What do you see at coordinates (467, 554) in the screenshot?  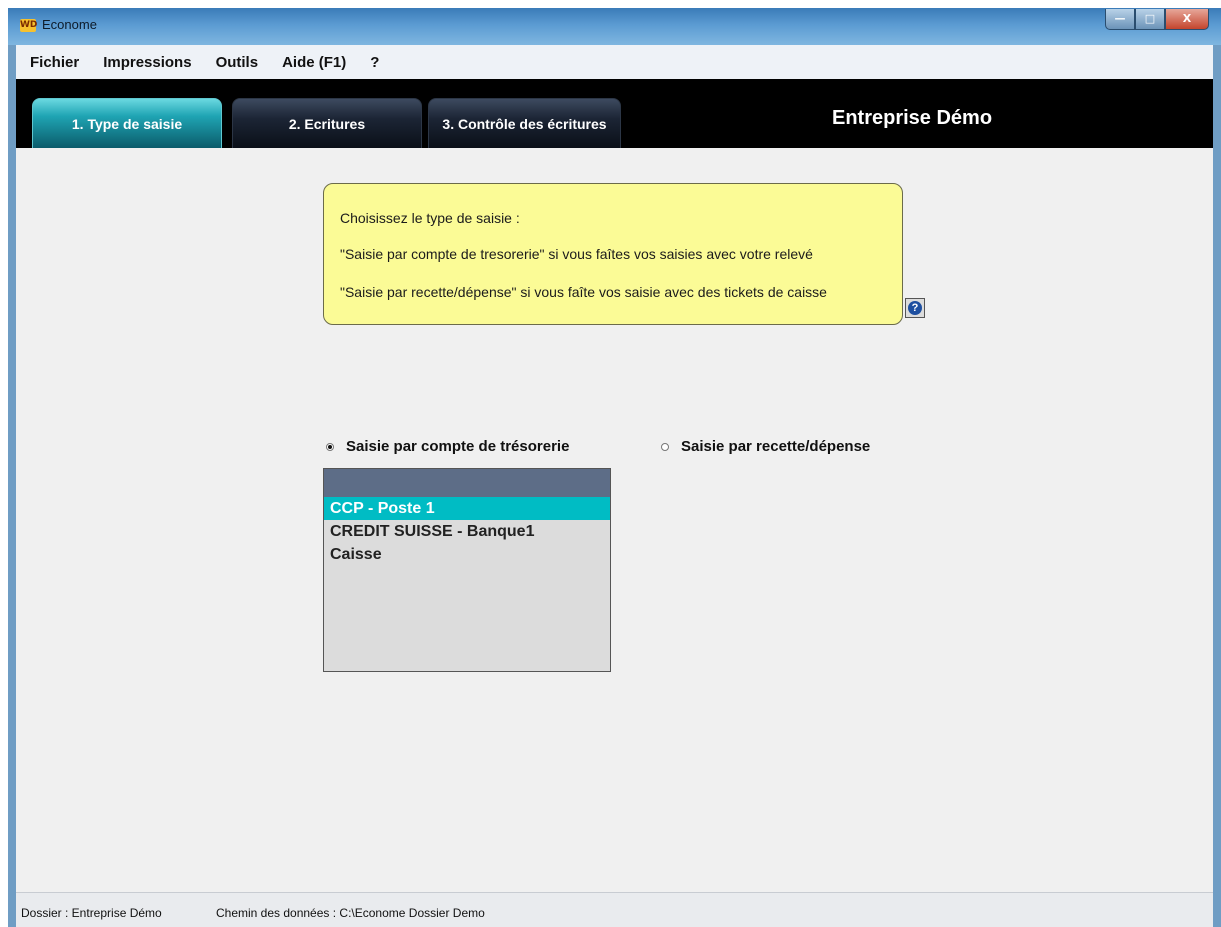 I see `list-item: Caisse` at bounding box center [467, 554].